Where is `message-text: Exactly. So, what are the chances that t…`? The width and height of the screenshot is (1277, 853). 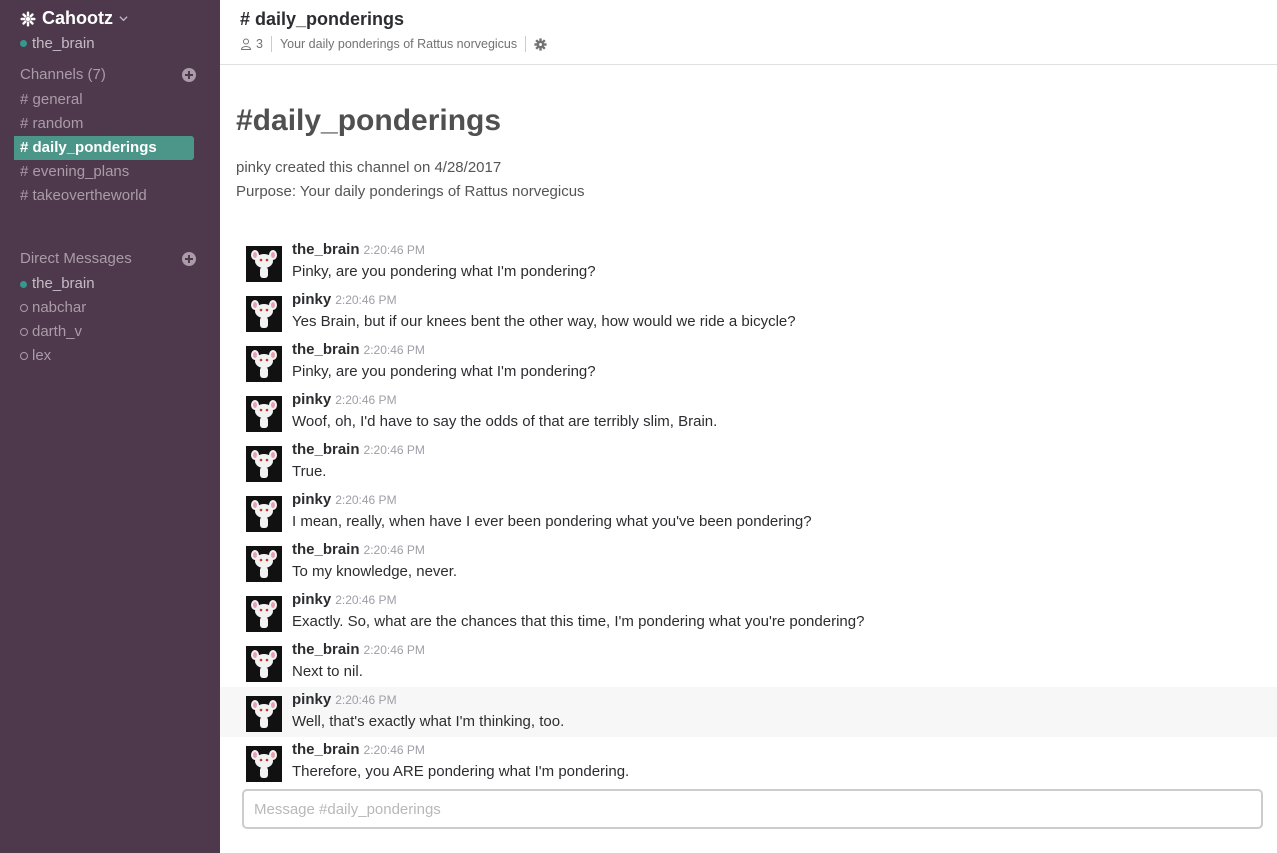 message-text: Exactly. So, what are the chances that t… is located at coordinates (578, 621).